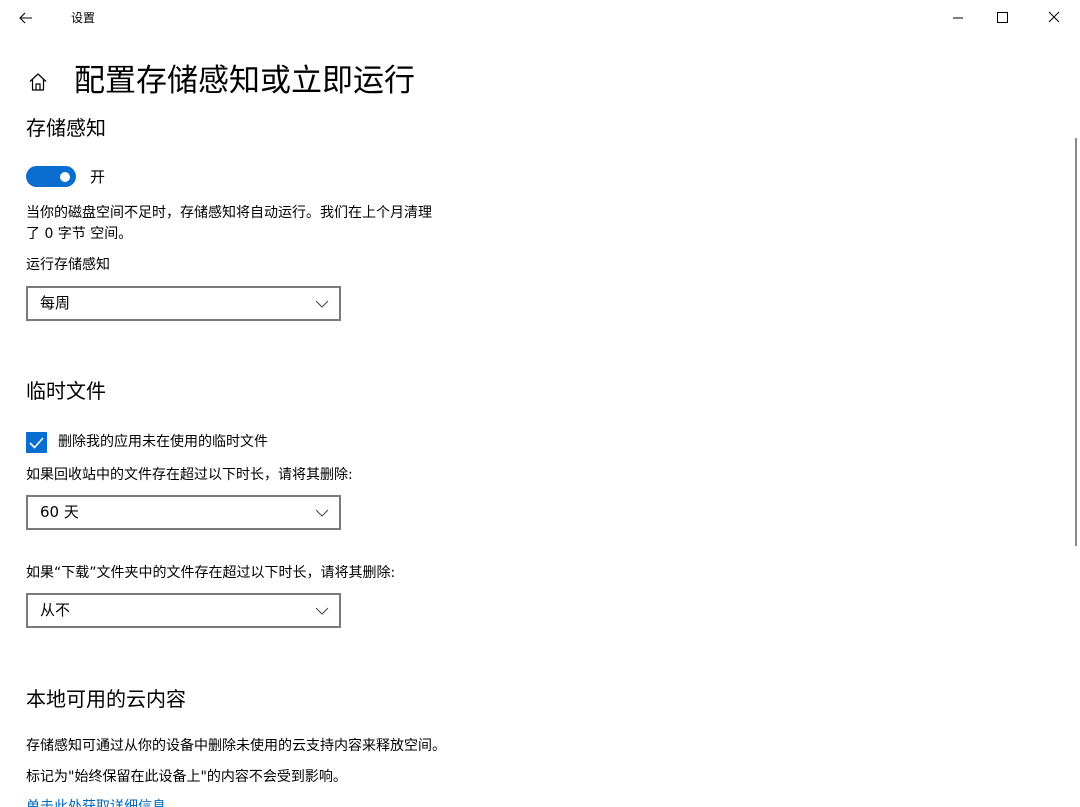 This screenshot has height=807, width=1080. Describe the element at coordinates (55, 303) in the screenshot. I see `dropdown-value: 每周` at that location.